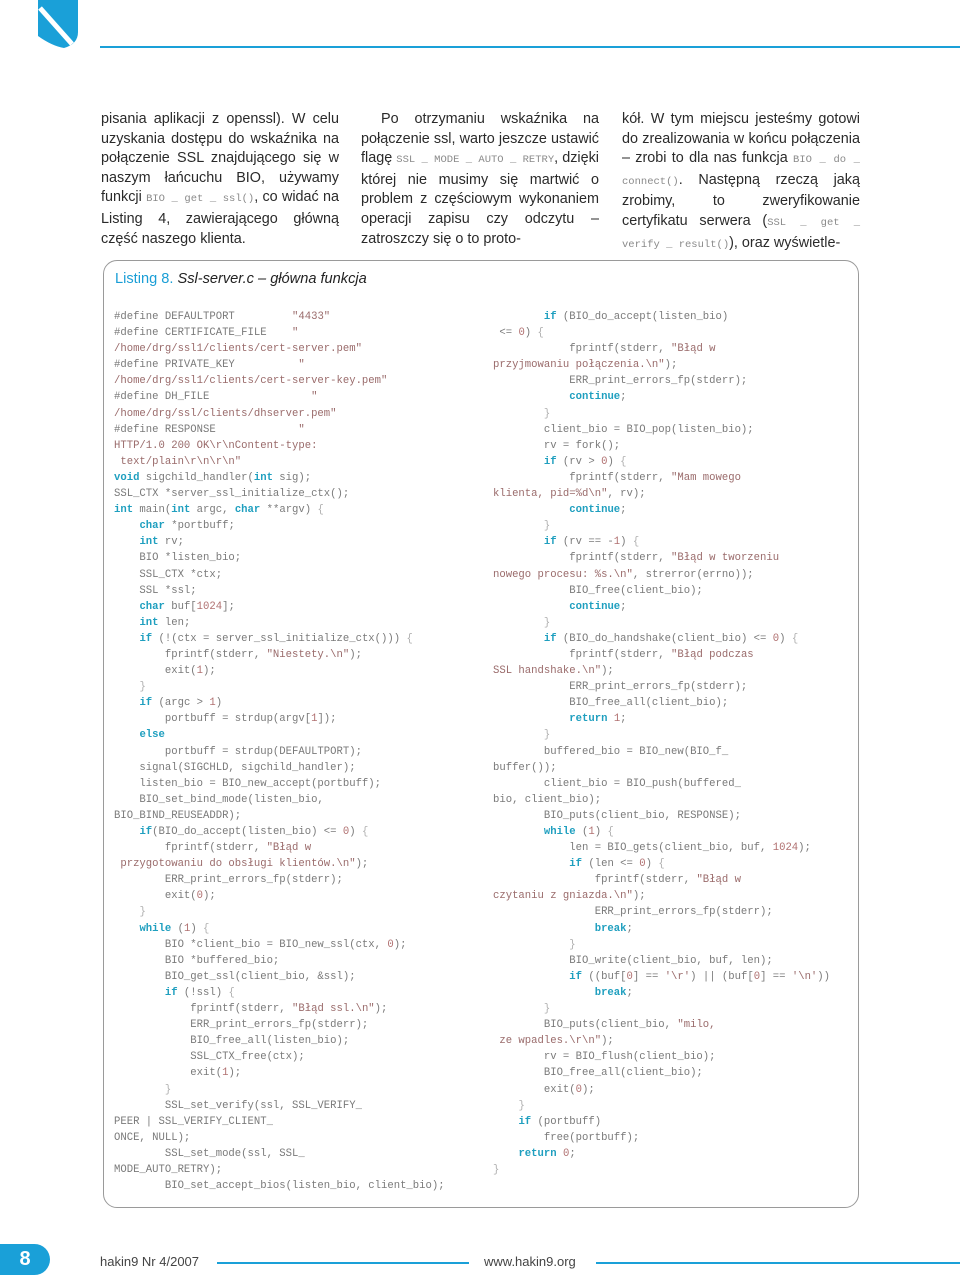 This screenshot has width=960, height=1277. I want to click on code-string: "Błąd w tworzeniu, so click(725, 558).